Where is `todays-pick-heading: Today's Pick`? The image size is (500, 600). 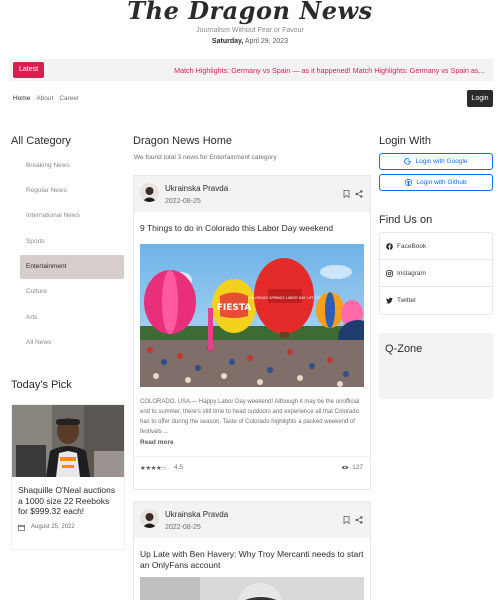 todays-pick-heading: Today's Pick is located at coordinates (41, 385).